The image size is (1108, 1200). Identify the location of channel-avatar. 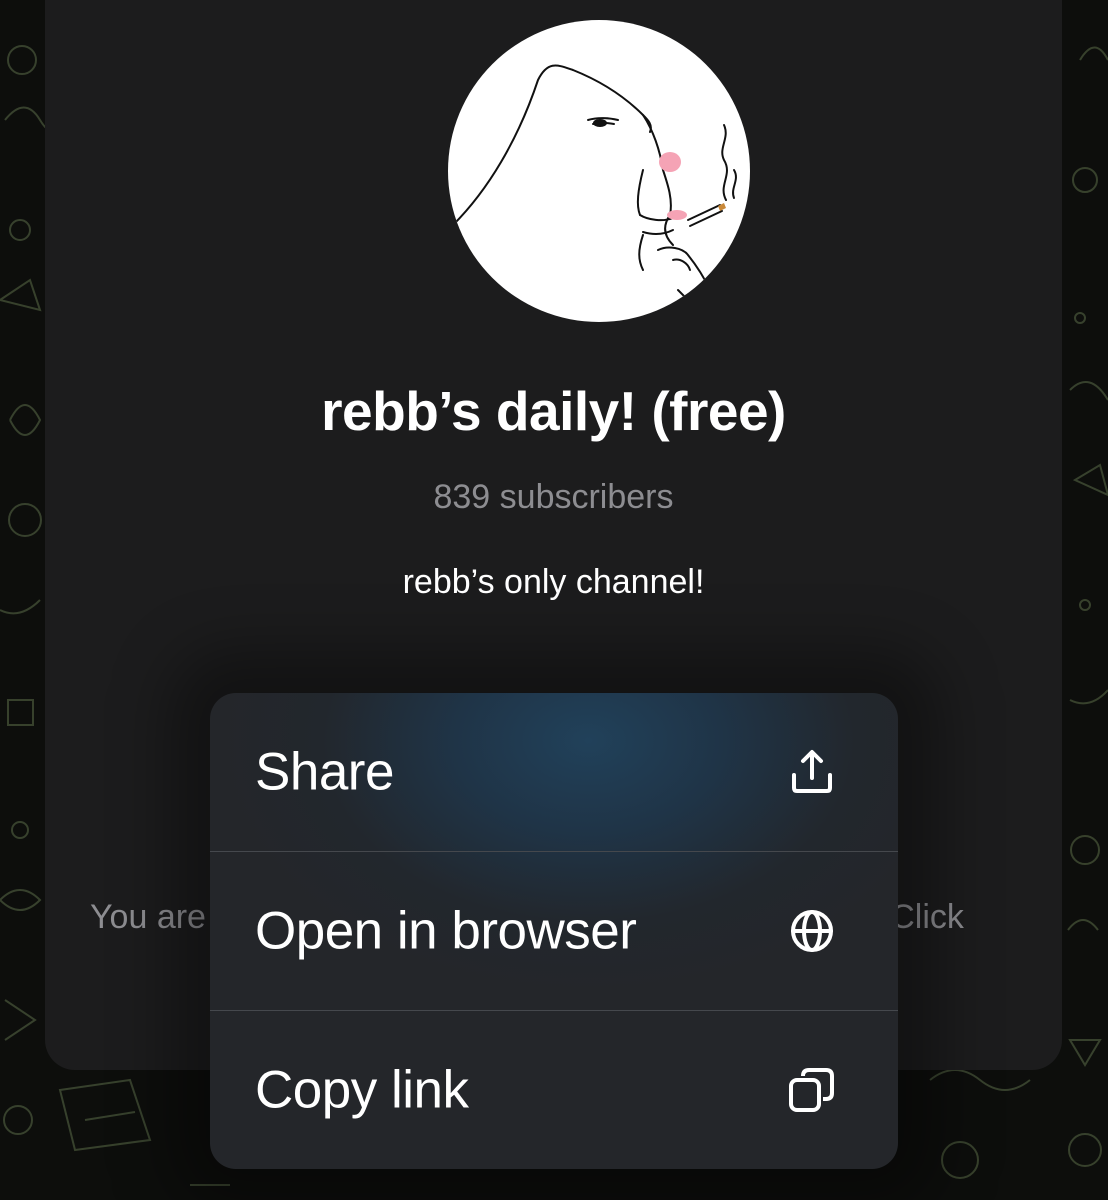
(599, 171).